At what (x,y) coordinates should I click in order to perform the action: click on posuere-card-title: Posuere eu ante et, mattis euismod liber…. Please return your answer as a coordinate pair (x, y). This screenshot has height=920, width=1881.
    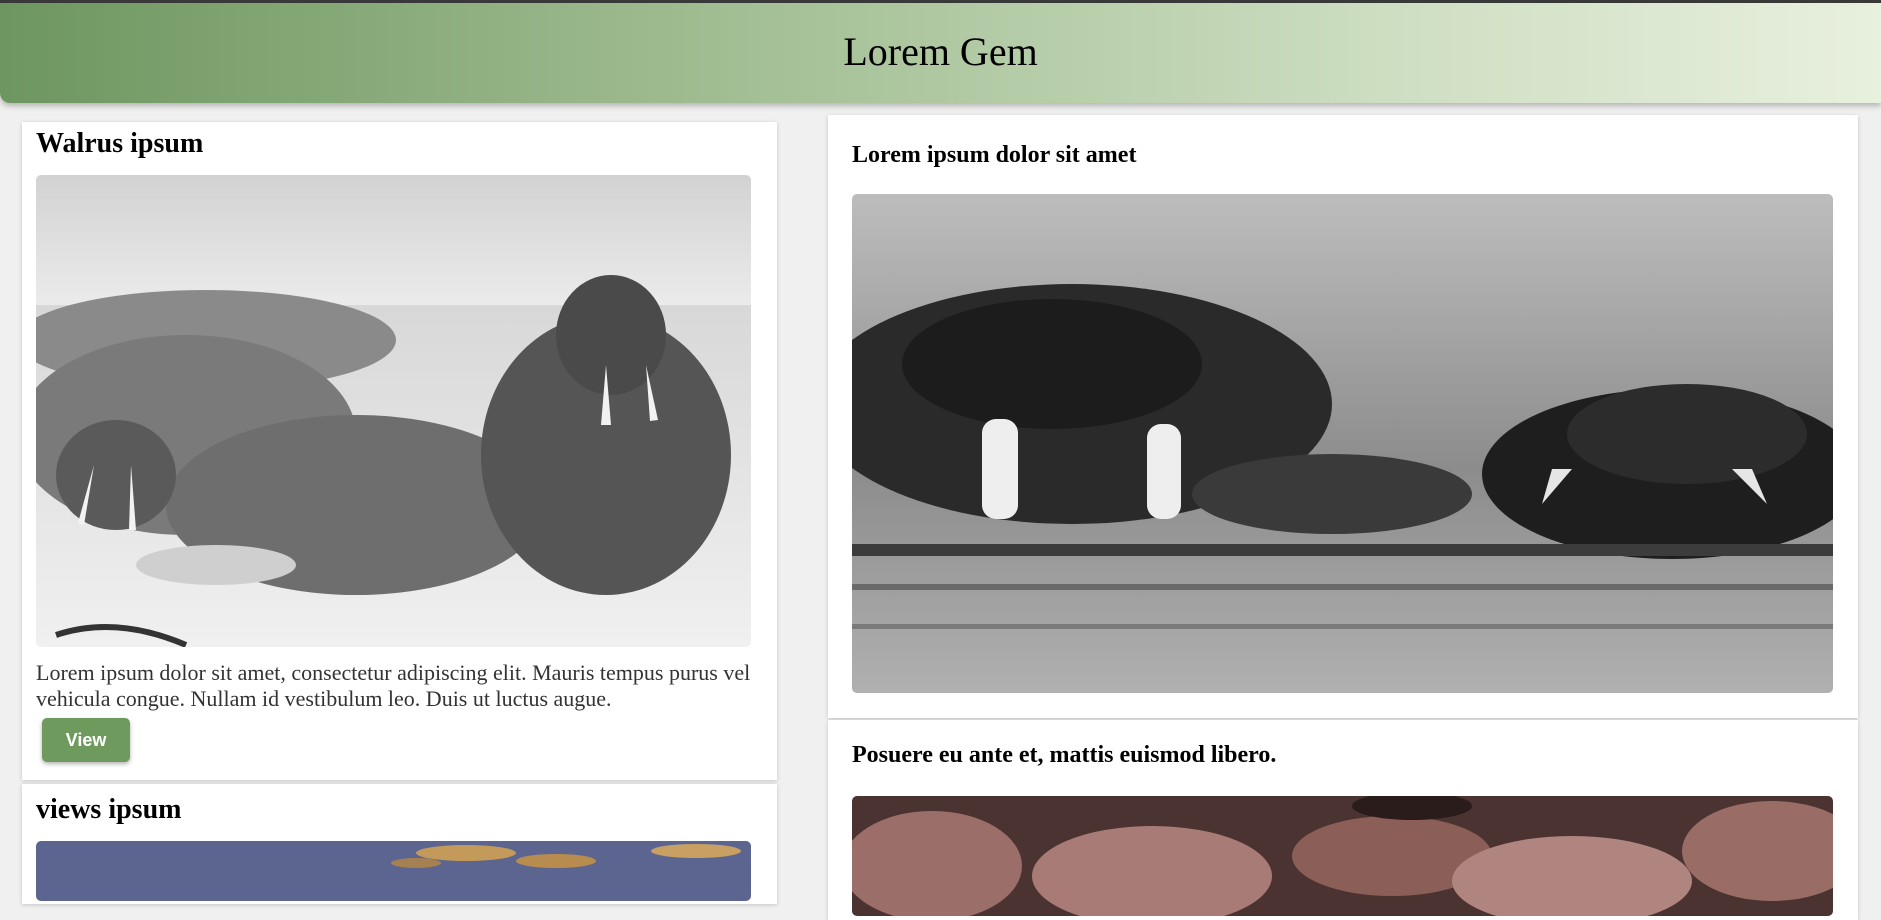
    Looking at the image, I should click on (1064, 755).